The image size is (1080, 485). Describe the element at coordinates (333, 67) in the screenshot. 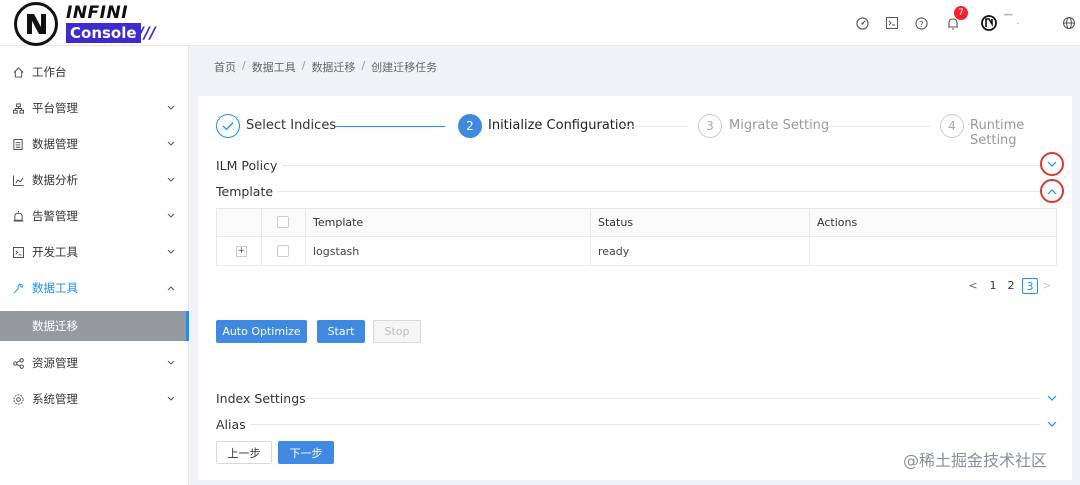

I see `breadcrumb-data-migration: 数据迁移` at that location.